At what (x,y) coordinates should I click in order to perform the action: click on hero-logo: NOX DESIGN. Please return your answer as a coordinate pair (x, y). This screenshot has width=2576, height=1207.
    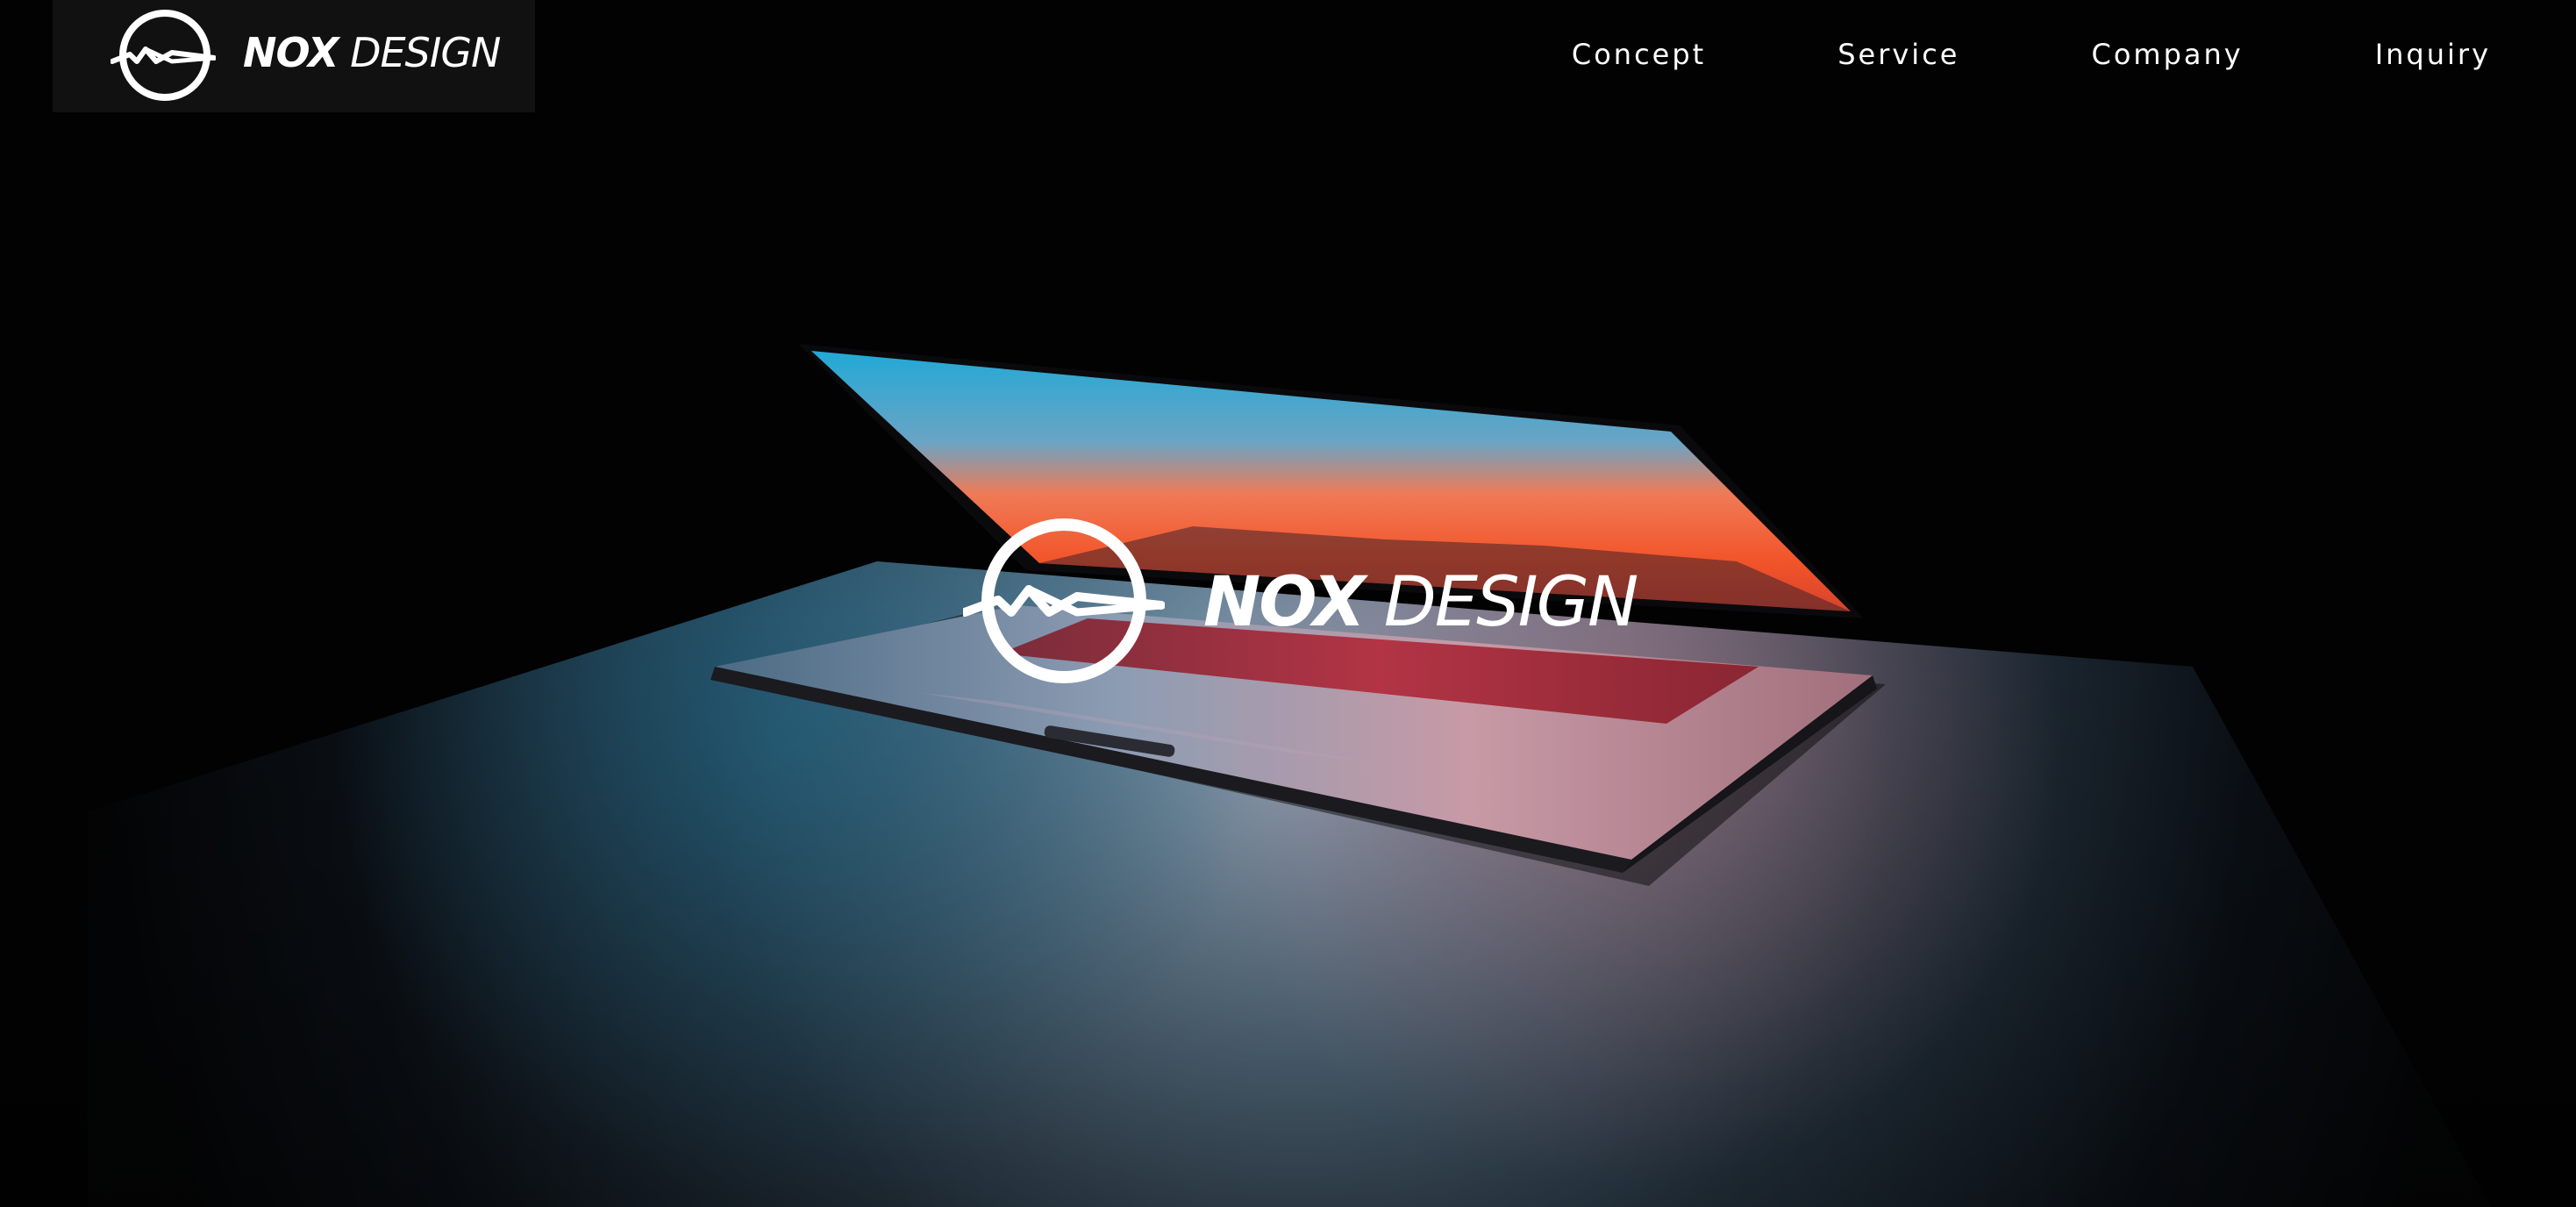
    Looking at the image, I should click on (1300, 603).